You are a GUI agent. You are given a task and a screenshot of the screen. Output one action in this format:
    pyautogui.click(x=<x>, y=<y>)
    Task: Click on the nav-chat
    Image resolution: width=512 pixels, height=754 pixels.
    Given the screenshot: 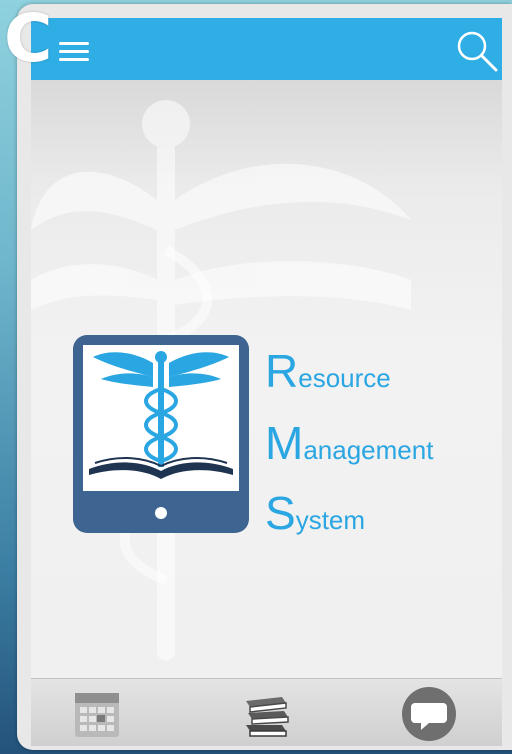 What is the action you would take?
    pyautogui.click(x=429, y=715)
    